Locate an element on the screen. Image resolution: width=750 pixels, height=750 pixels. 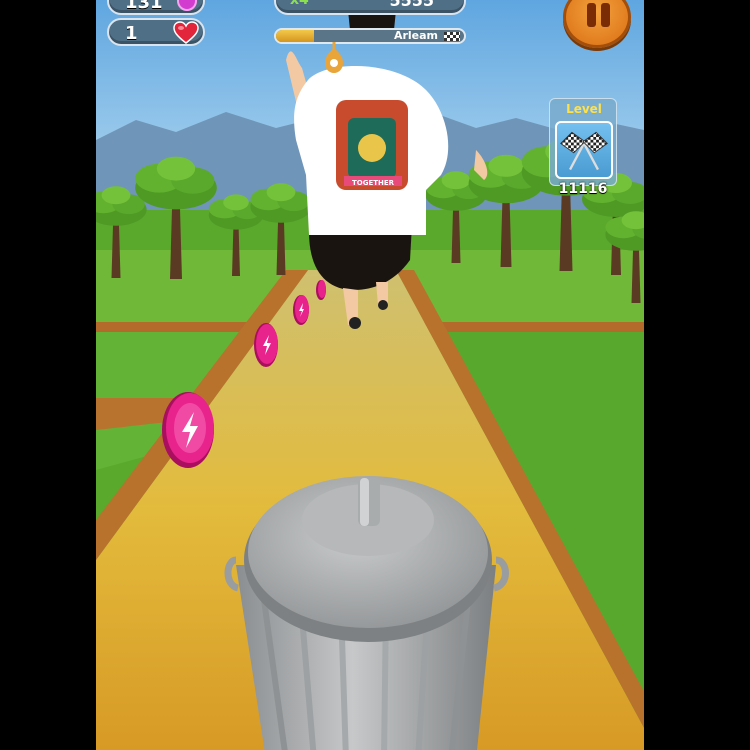
heart-icon is located at coordinates (186, 32).